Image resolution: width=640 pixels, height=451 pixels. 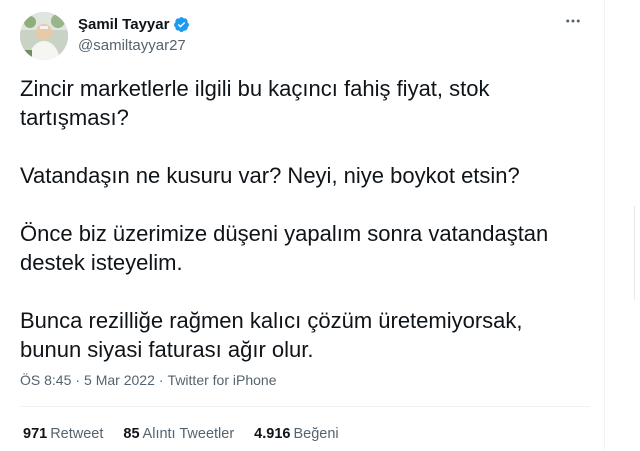 I want to click on display-name-row: Şamil Tayyar, so click(x=134, y=24).